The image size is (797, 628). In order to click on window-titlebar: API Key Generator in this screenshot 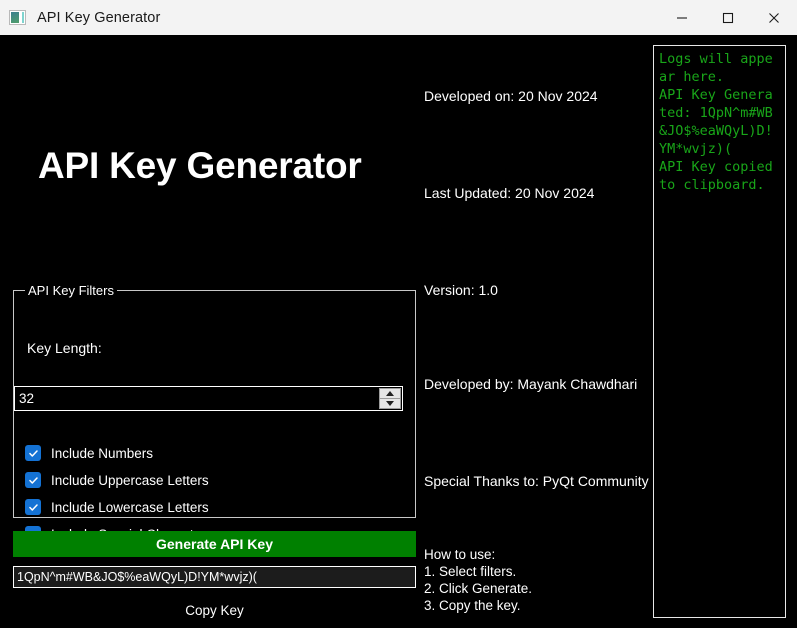, I will do `click(398, 18)`.